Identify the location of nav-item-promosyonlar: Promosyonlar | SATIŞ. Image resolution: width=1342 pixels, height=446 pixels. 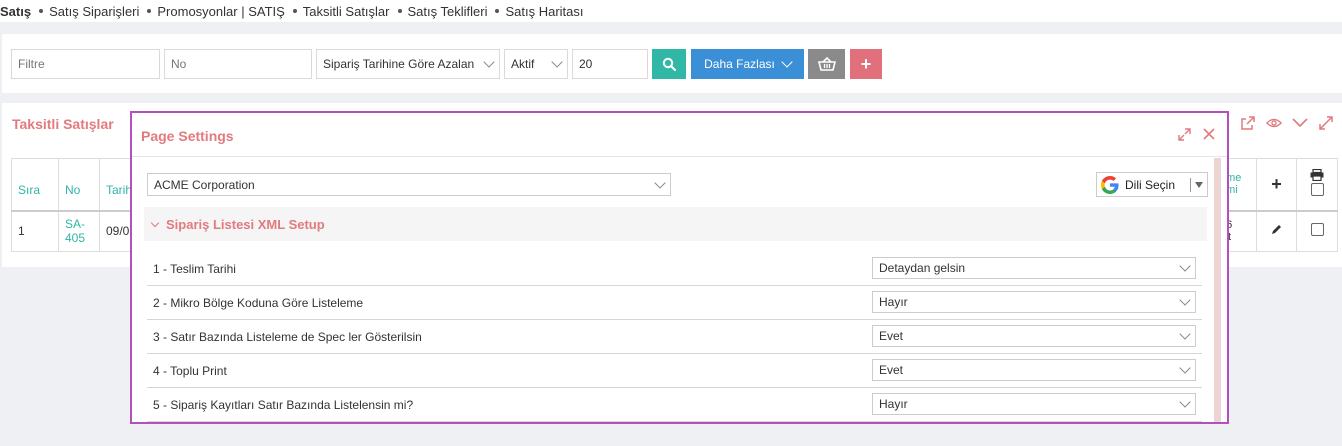
(220, 11).